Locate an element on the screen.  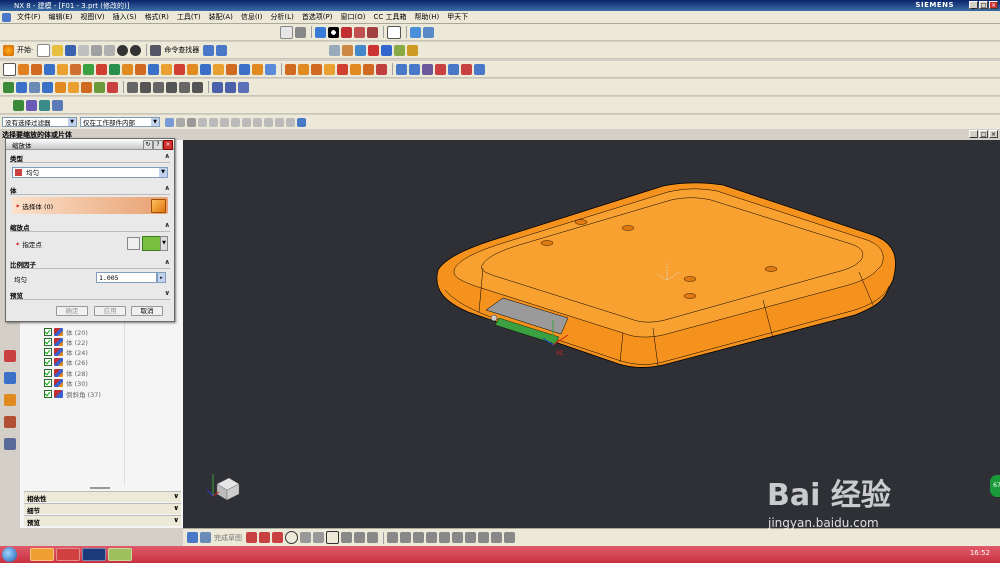
paste-icon is located at coordinates (110, 50).